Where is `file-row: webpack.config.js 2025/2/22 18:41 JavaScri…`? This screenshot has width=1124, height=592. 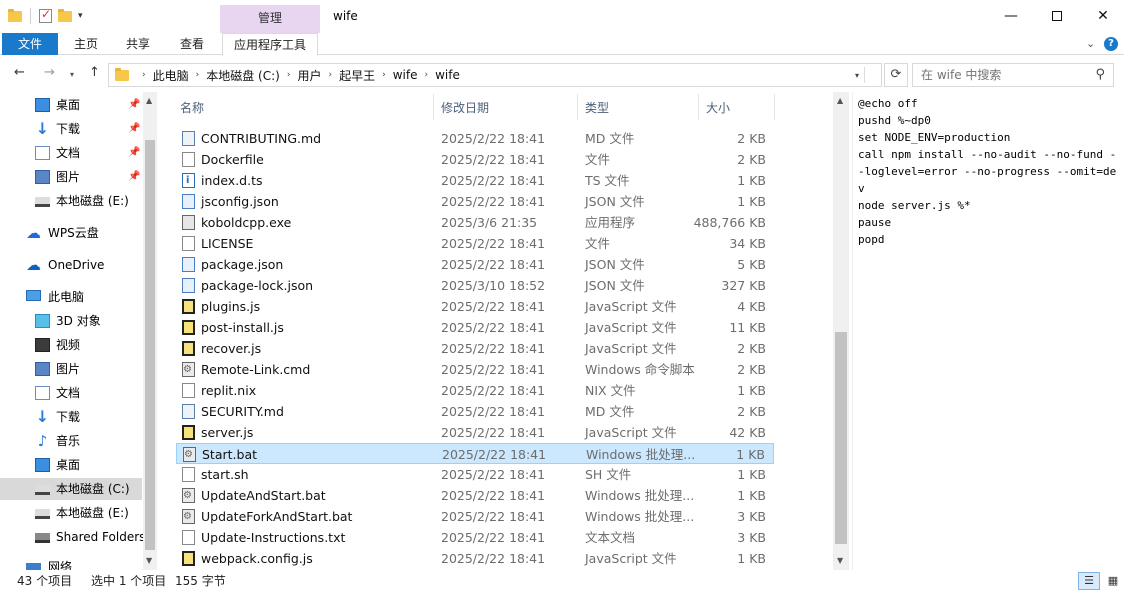
file-row: webpack.config.js 2025/2/22 18:41 JavaScri… is located at coordinates (475, 558).